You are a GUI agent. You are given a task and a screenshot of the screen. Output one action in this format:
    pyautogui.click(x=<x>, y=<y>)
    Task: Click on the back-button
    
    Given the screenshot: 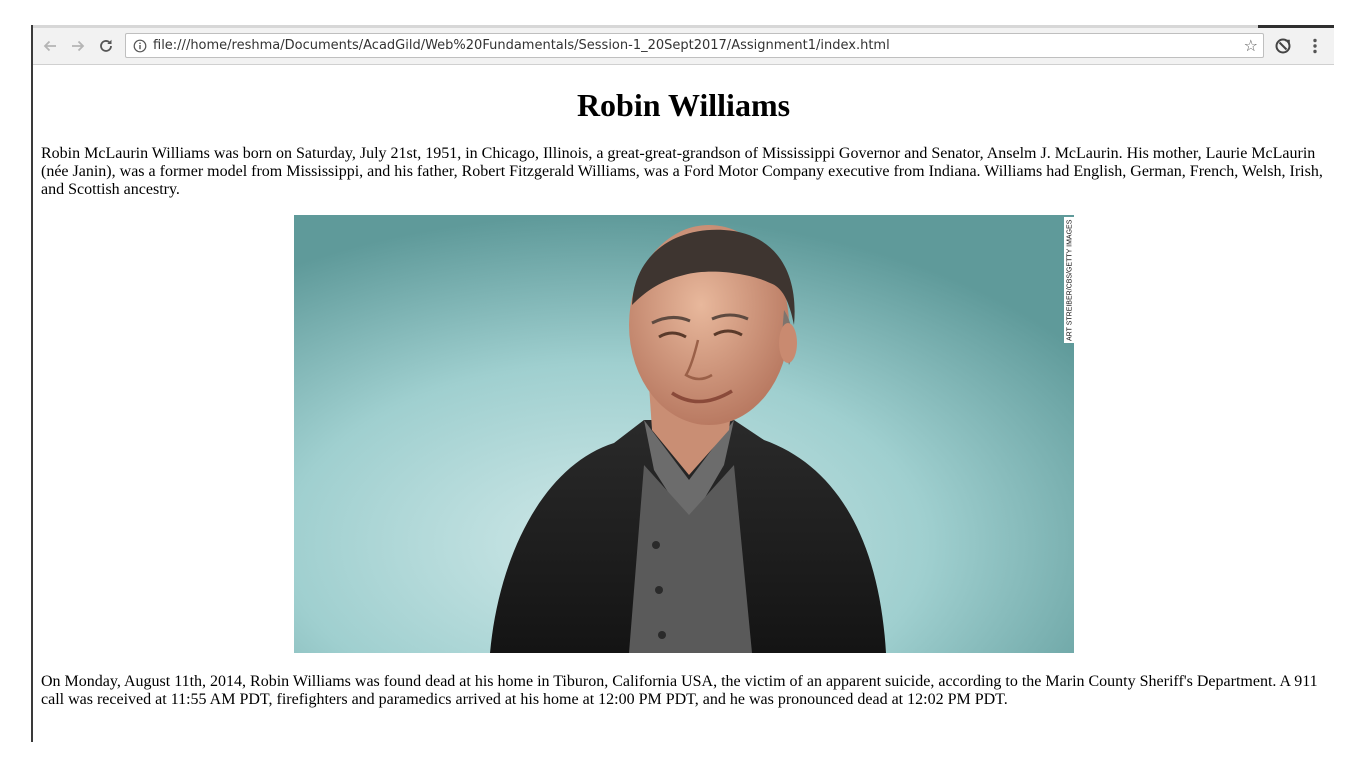 What is the action you would take?
    pyautogui.click(x=50, y=46)
    